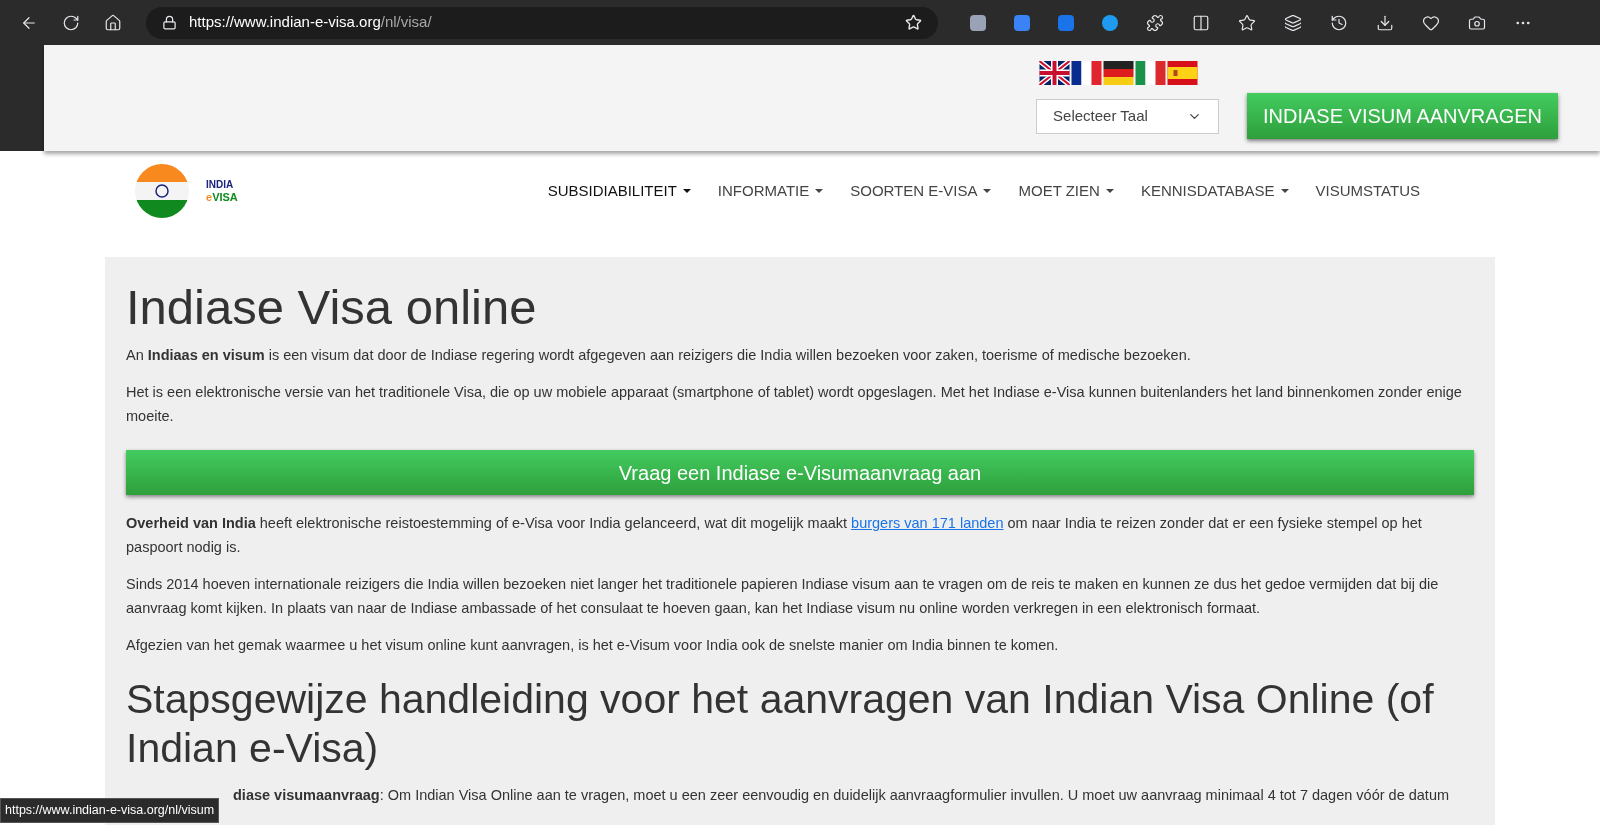 The width and height of the screenshot is (1600, 825). What do you see at coordinates (1155, 22) in the screenshot?
I see `puzzle-icon` at bounding box center [1155, 22].